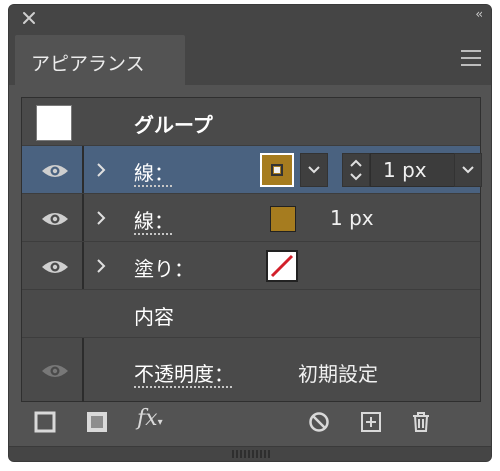  I want to click on fx-icon: fx▾, so click(154, 418).